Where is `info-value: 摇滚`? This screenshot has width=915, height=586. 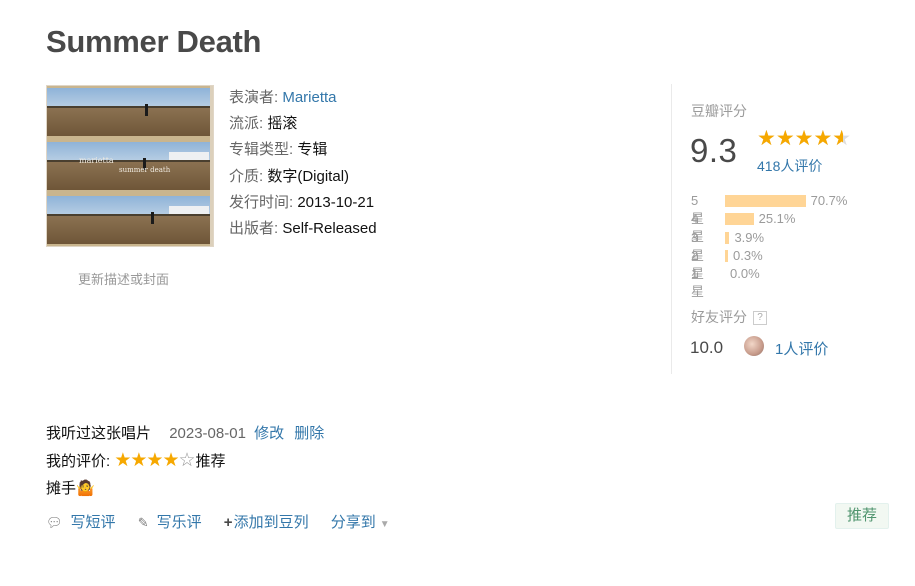 info-value: 摇滚 is located at coordinates (282, 124).